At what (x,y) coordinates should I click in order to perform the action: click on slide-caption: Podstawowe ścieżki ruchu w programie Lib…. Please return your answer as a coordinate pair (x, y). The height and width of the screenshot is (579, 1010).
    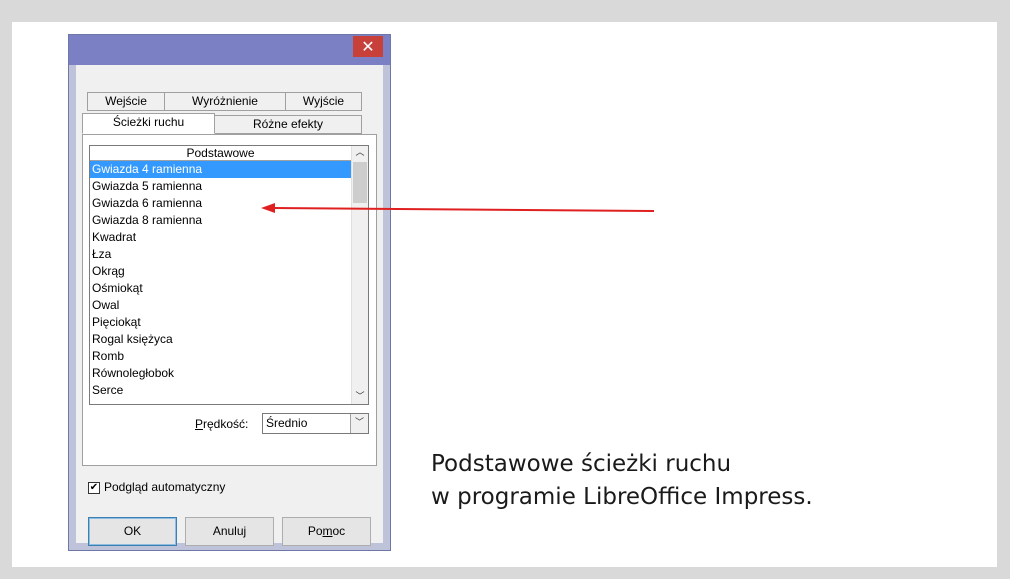
    Looking at the image, I should click on (691, 481).